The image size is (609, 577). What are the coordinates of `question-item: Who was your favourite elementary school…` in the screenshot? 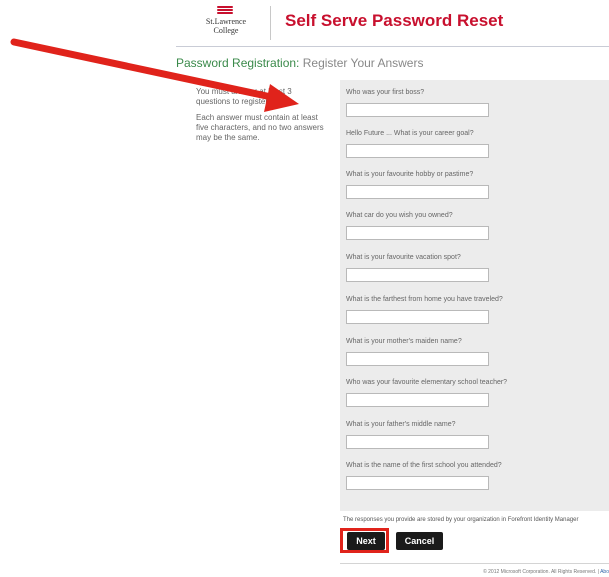 It's located at (476, 392).